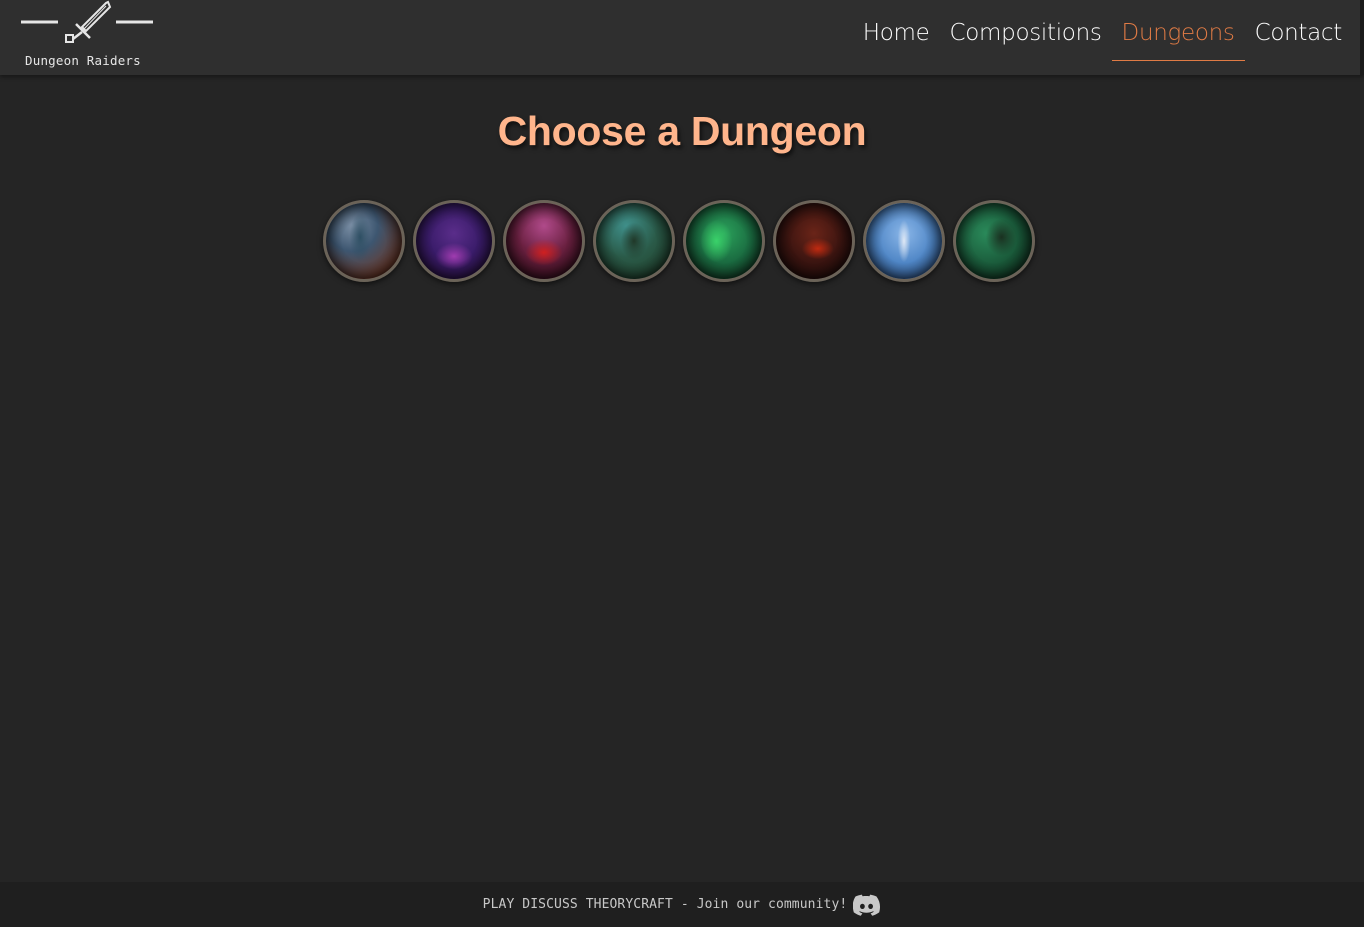  I want to click on dungeon-1-image, so click(364, 241).